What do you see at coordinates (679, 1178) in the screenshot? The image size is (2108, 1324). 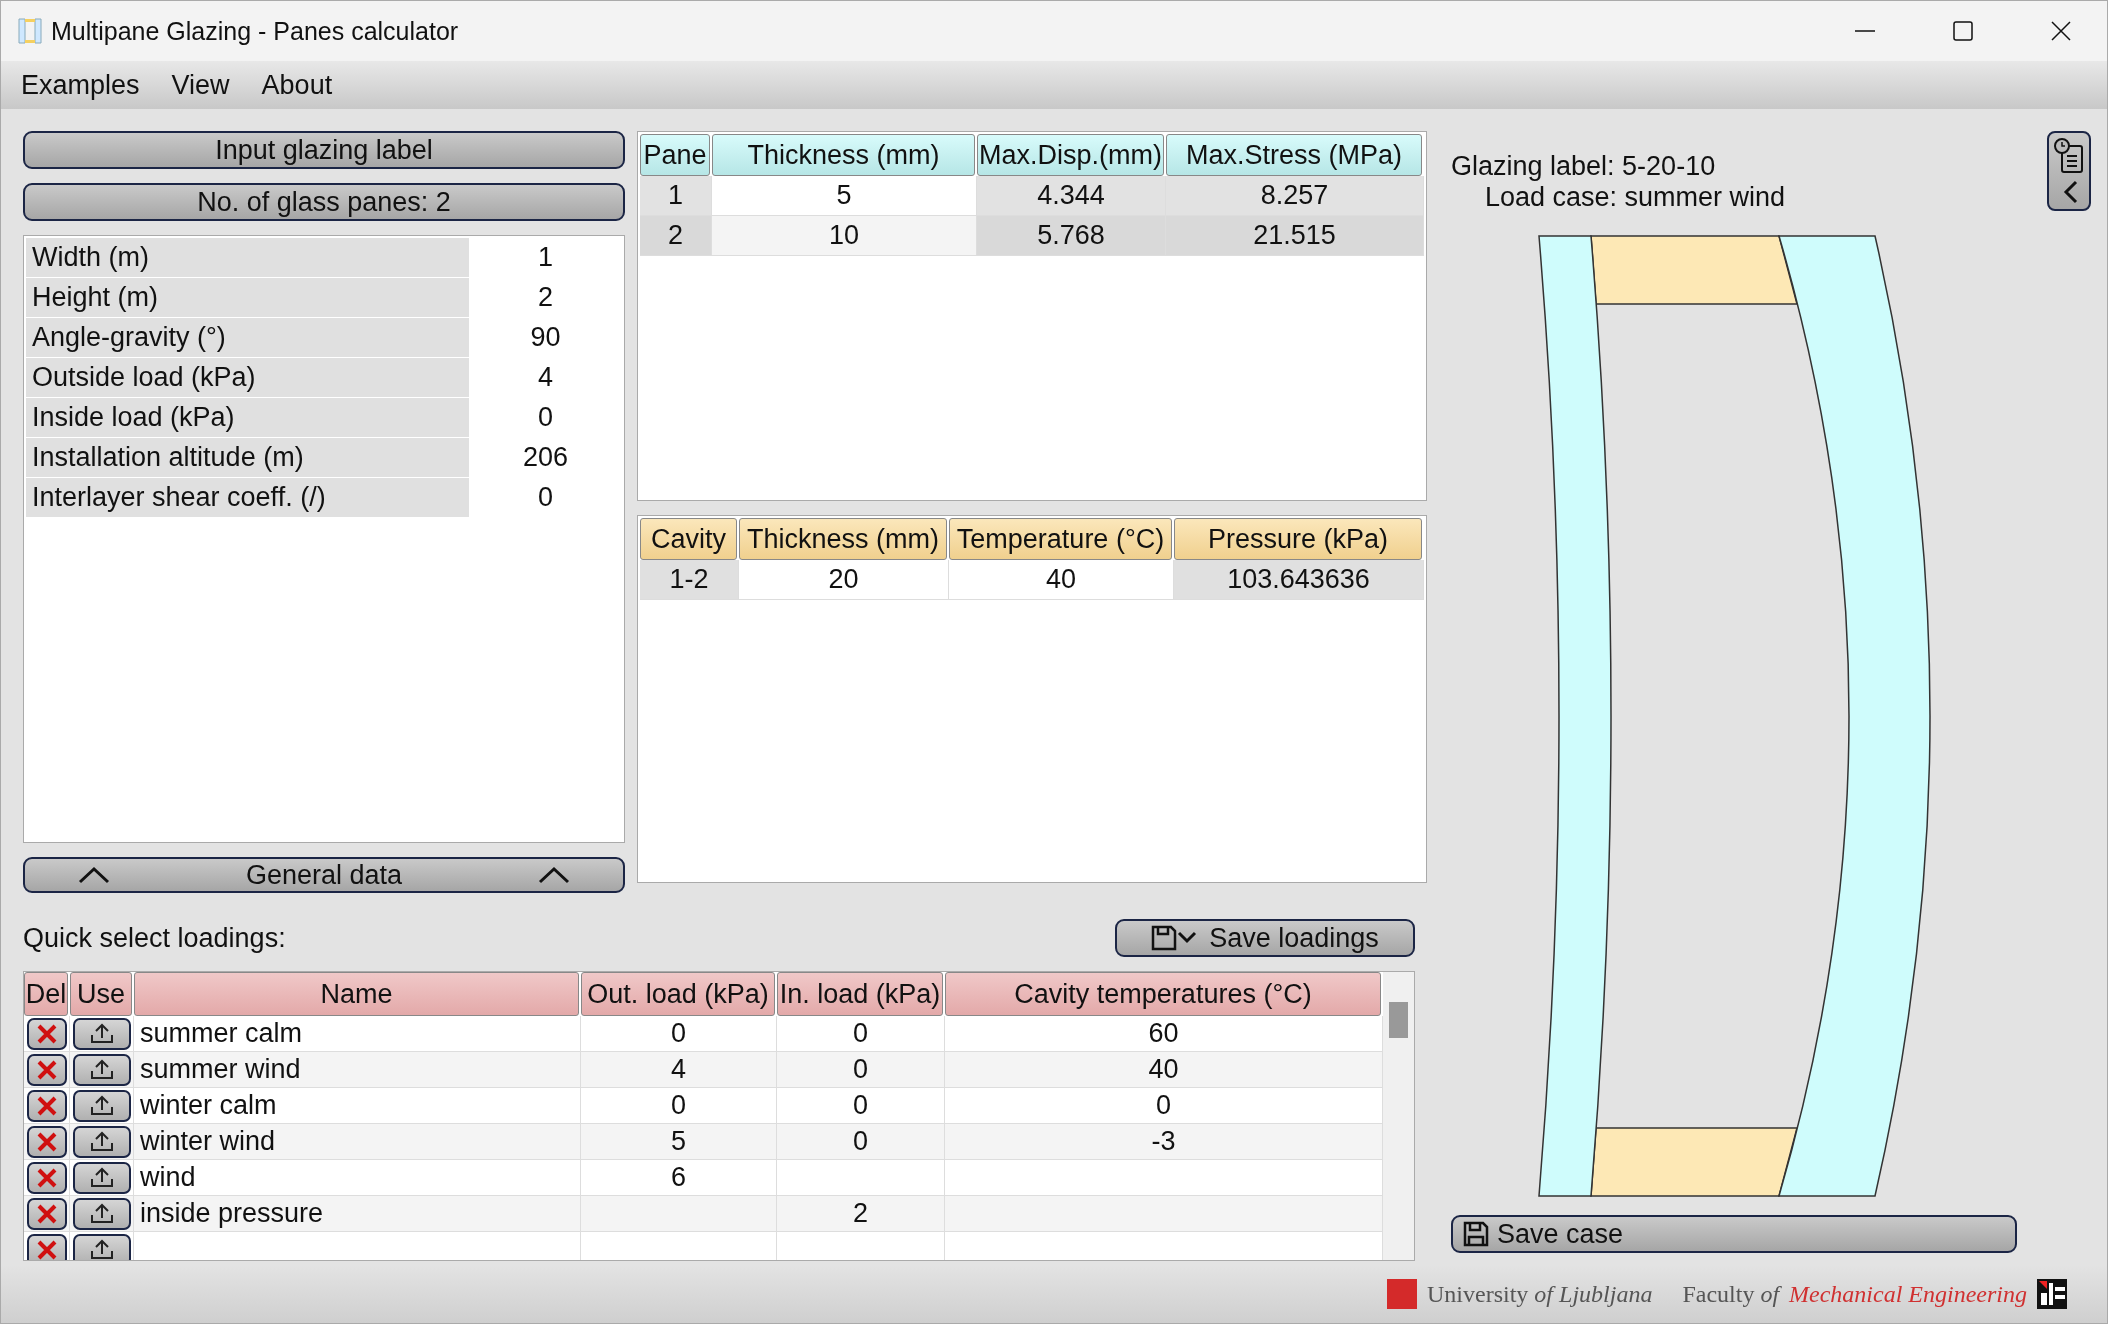 I see `table-cell: 6` at bounding box center [679, 1178].